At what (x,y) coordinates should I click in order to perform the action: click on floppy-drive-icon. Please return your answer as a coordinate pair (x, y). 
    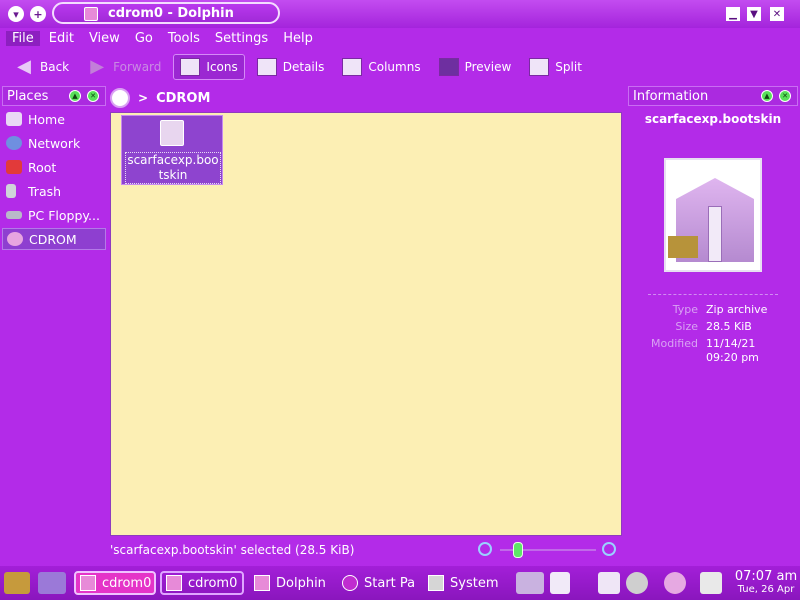
    Looking at the image, I should click on (14, 215).